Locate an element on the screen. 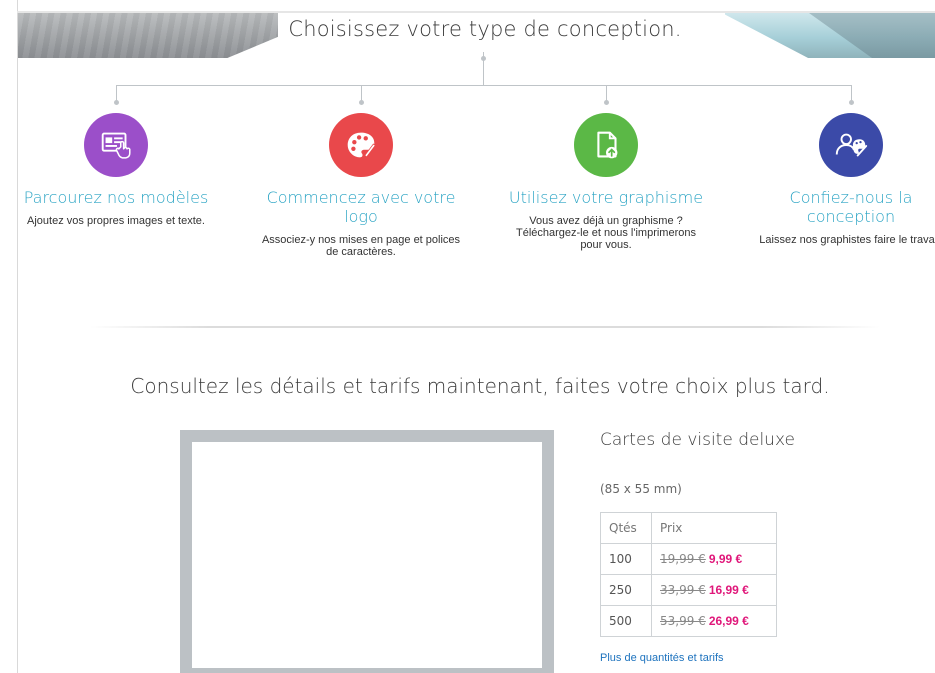  price-cell: 19,99 €9,99 € is located at coordinates (714, 559).